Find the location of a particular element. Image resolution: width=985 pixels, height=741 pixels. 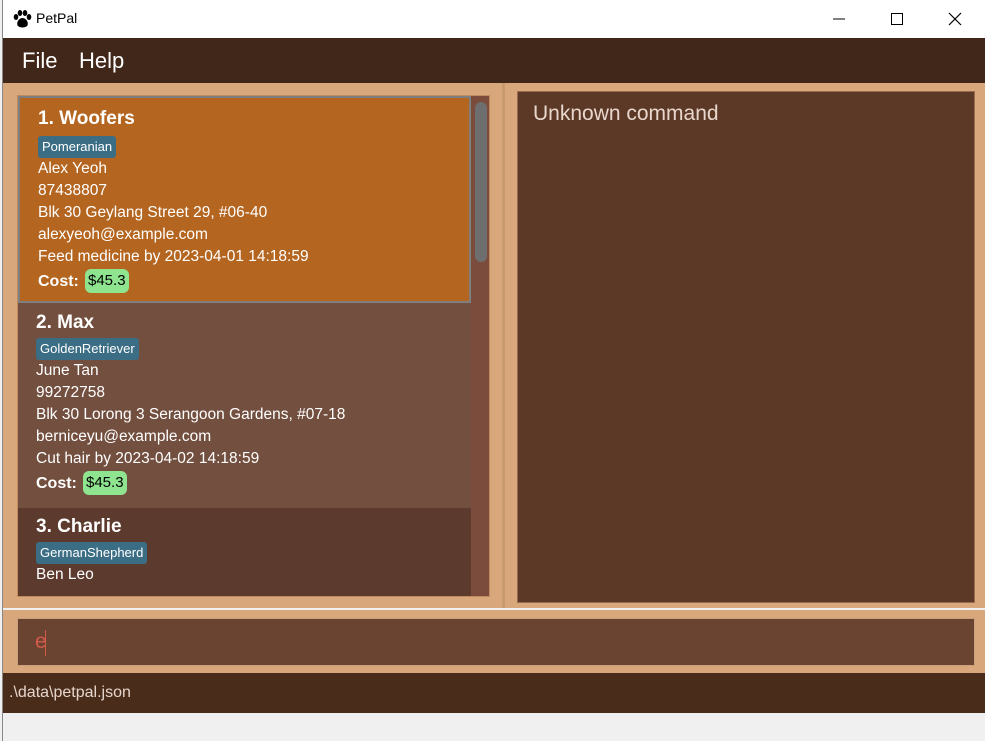

pet-name: 3. Charlie is located at coordinates (79, 526).